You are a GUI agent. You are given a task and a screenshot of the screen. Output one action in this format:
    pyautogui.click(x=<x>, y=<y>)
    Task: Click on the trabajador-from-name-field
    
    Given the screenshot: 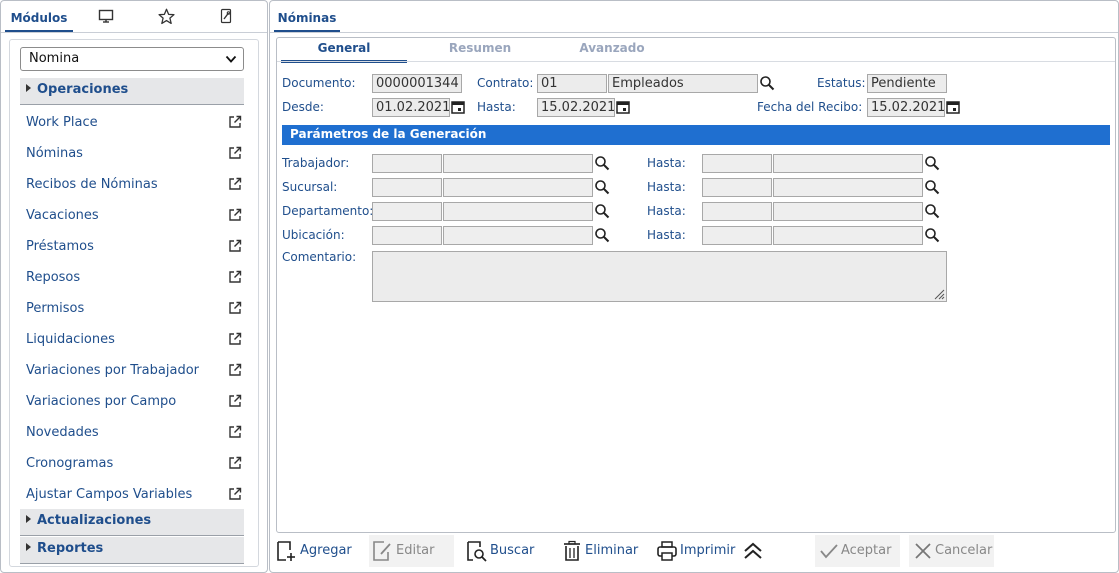 What is the action you would take?
    pyautogui.click(x=518, y=163)
    